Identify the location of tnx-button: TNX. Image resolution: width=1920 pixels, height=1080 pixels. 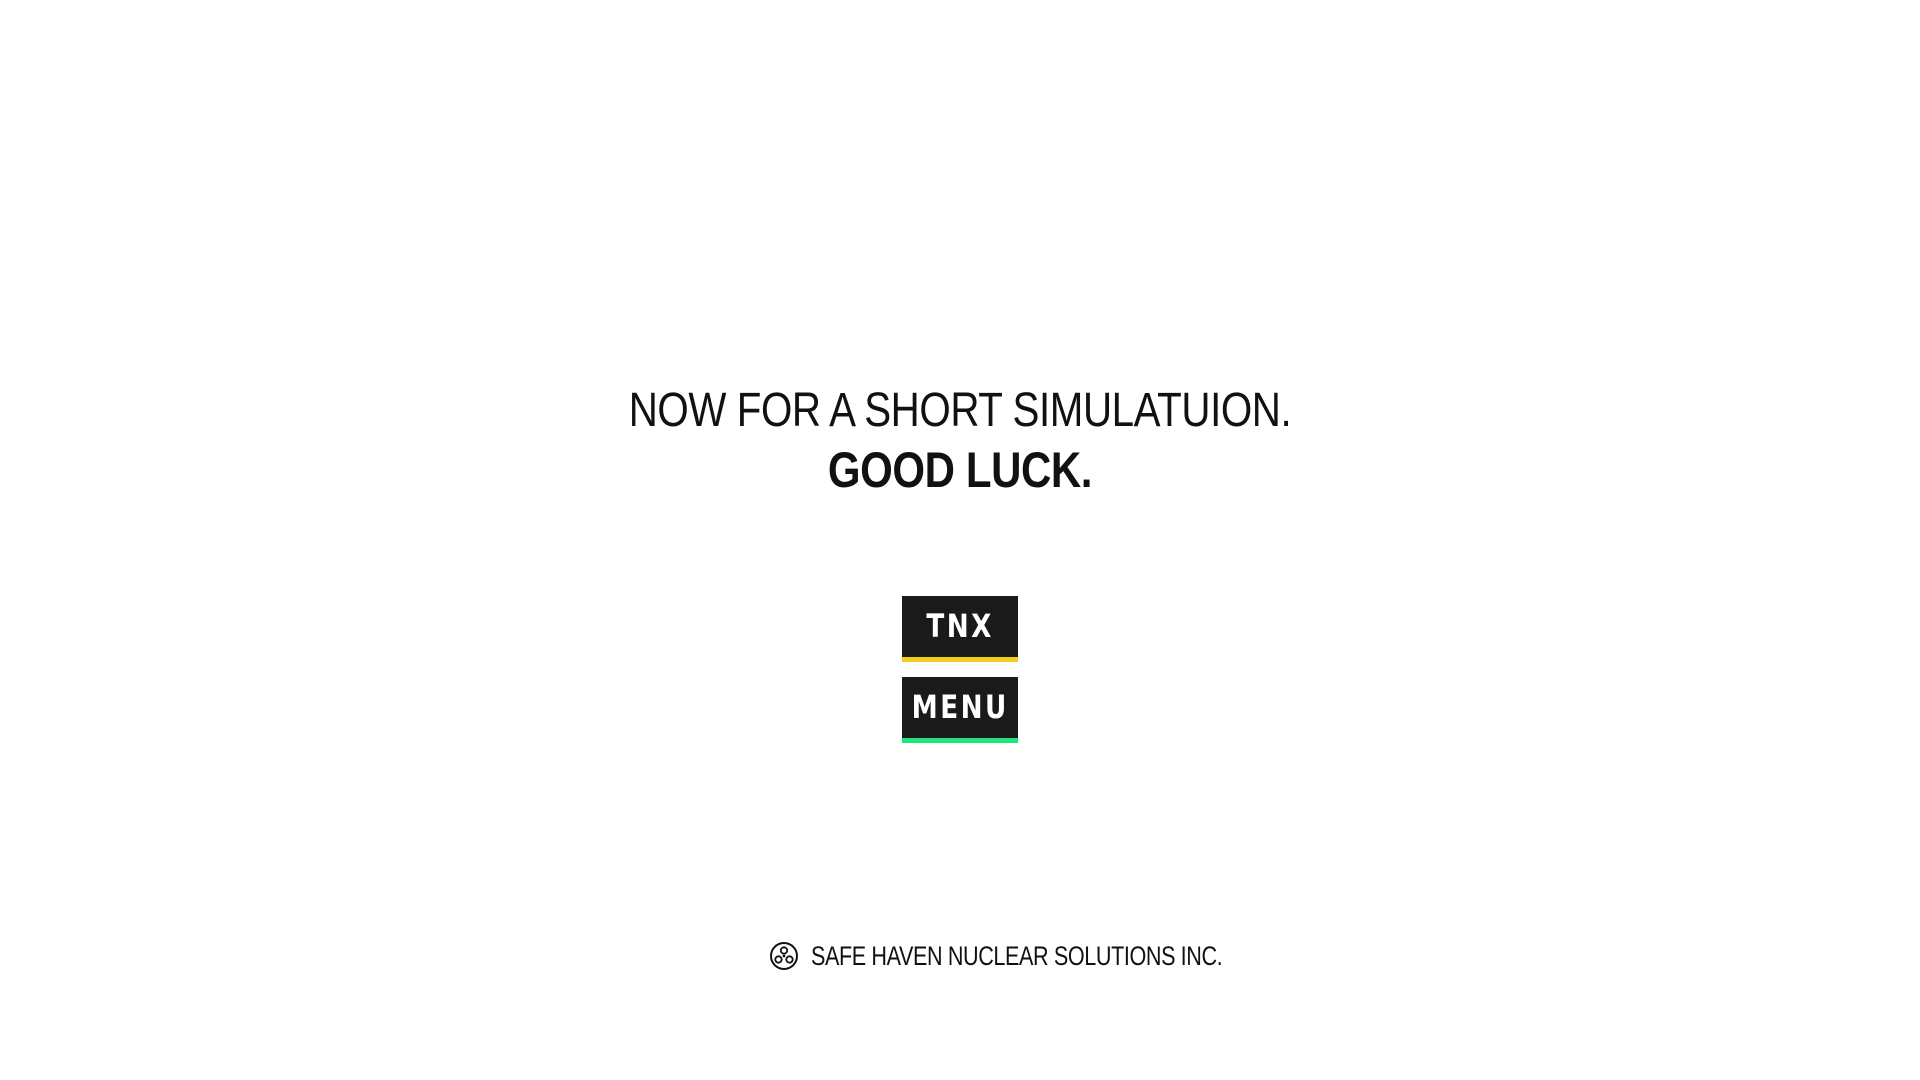
(960, 629).